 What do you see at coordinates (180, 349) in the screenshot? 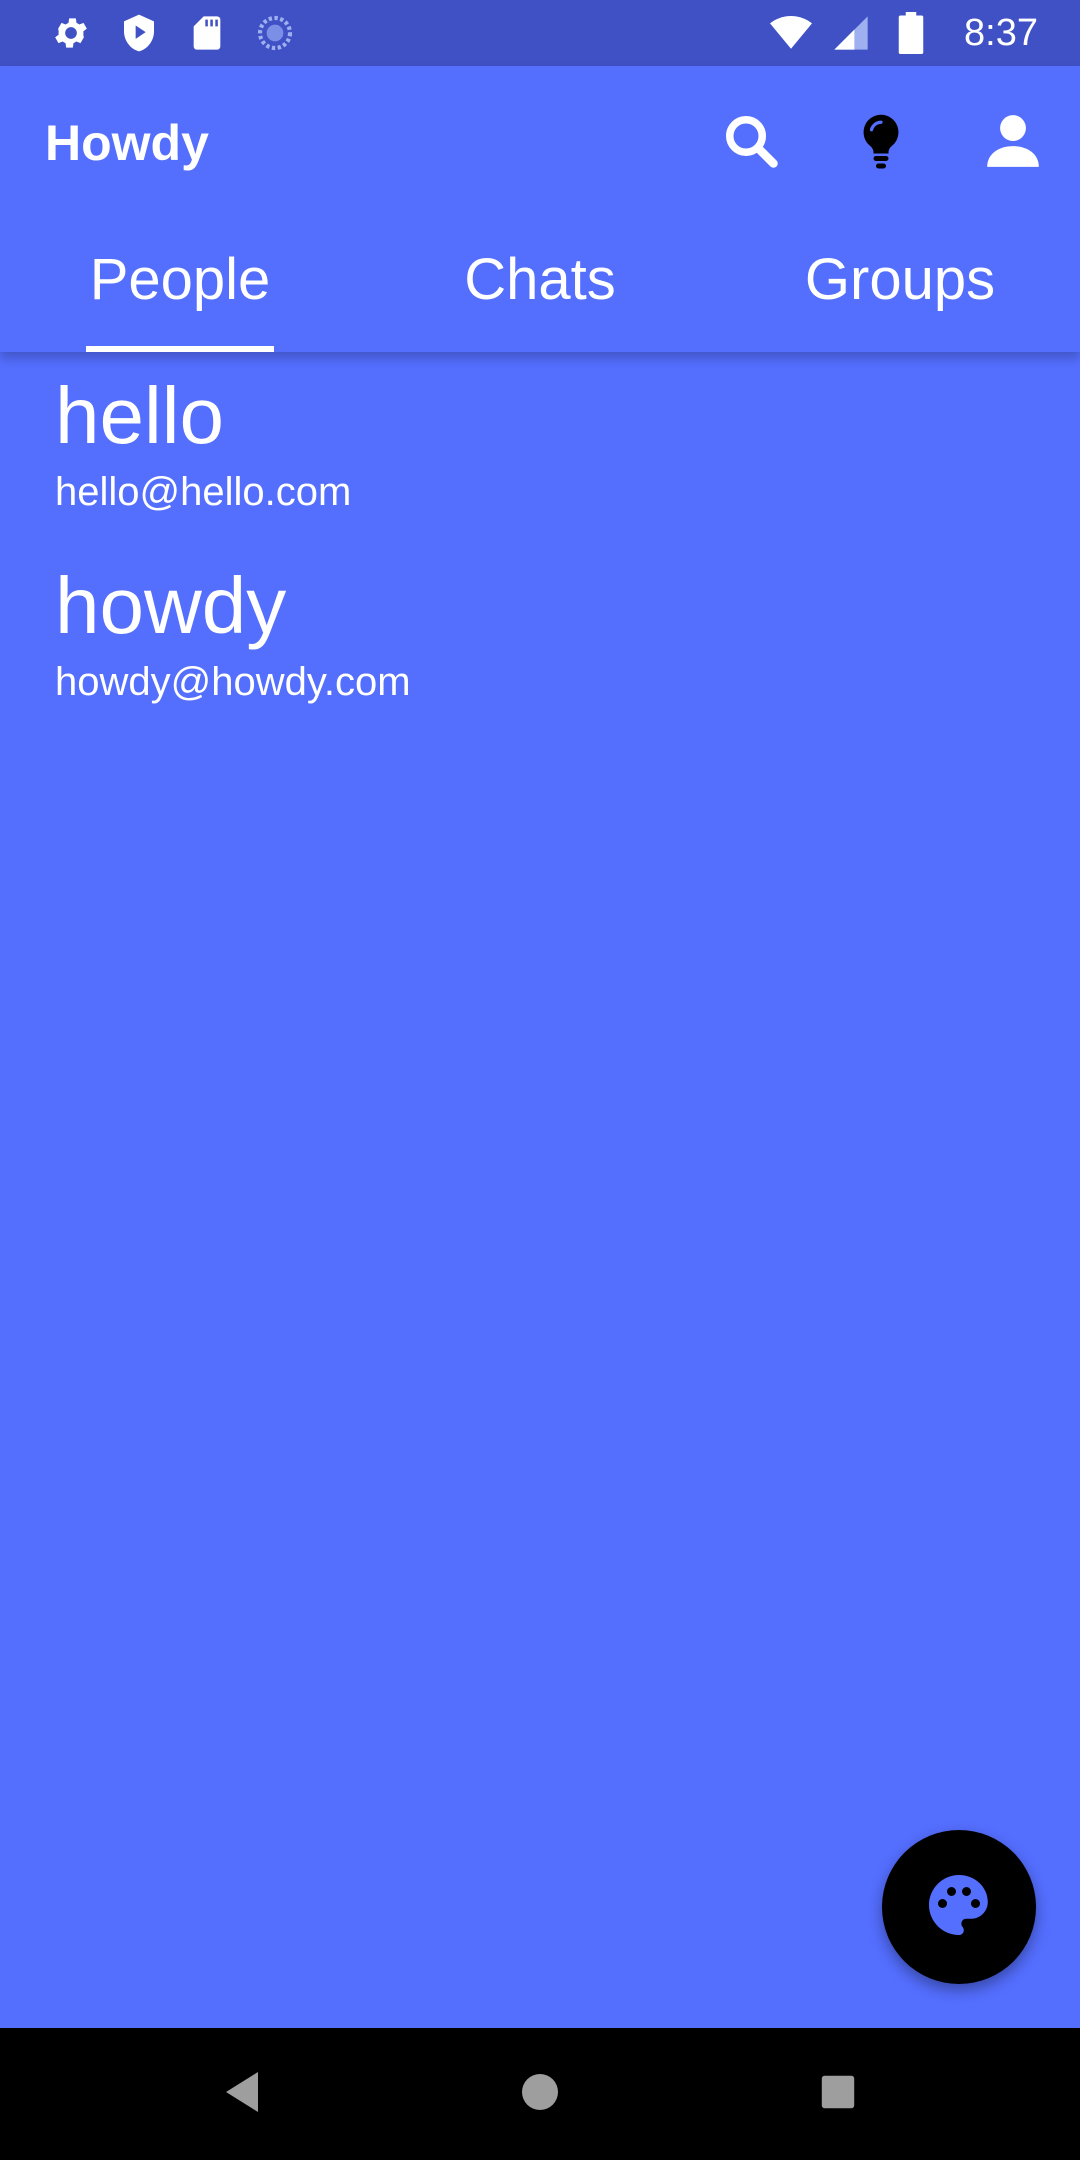
I see `tab-indicator` at bounding box center [180, 349].